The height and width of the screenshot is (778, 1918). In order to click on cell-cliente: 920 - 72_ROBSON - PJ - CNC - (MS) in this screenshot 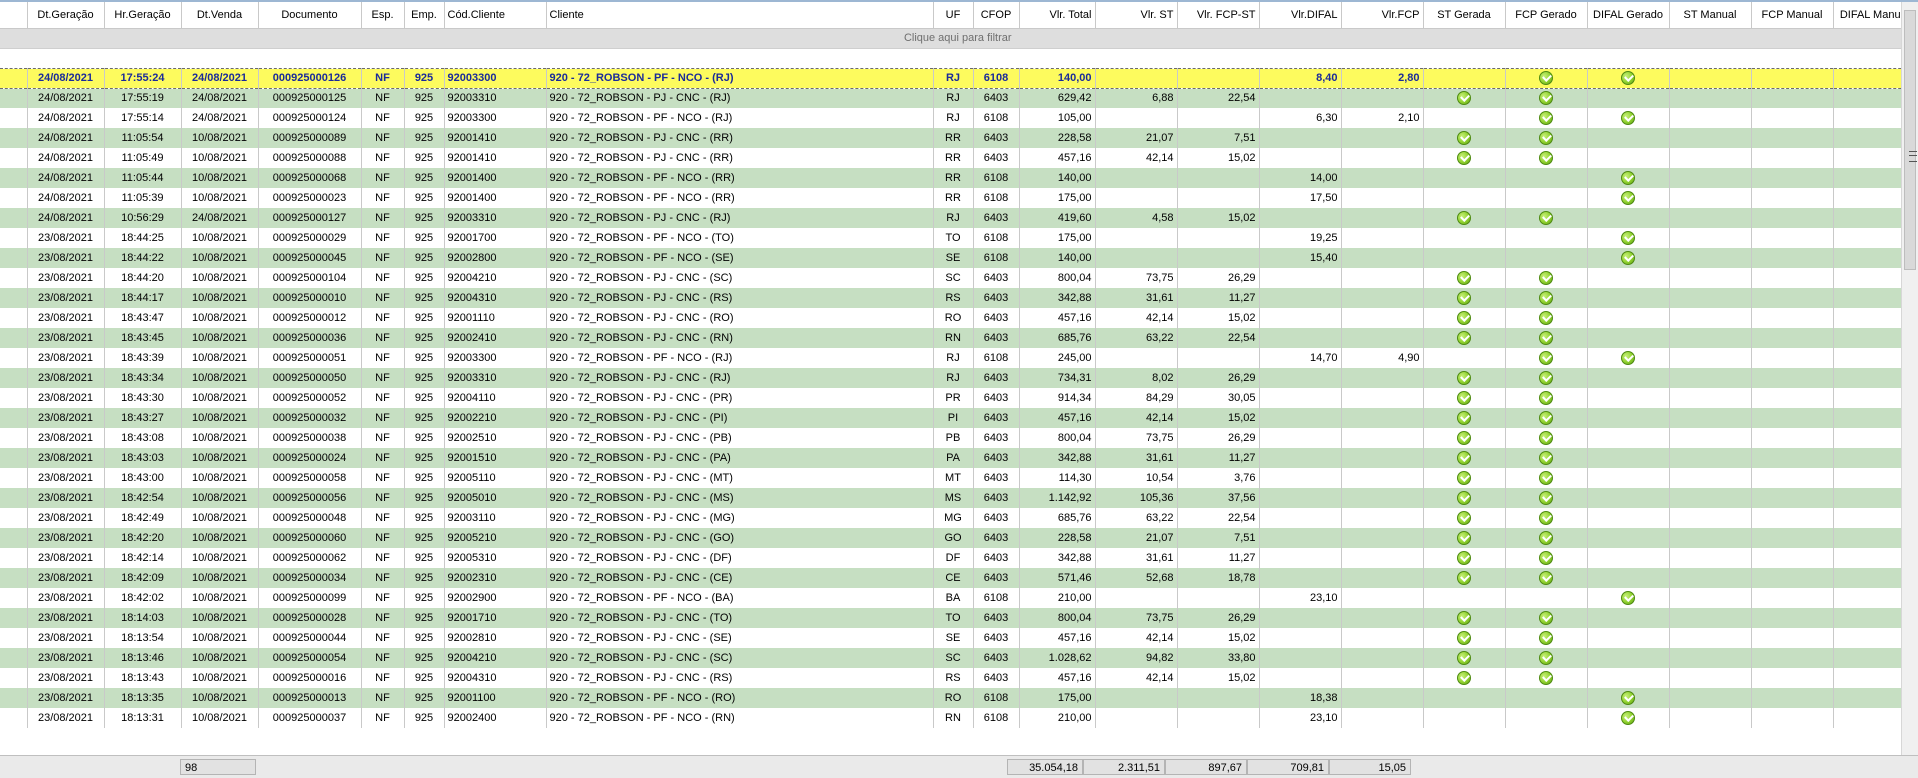, I will do `click(740, 498)`.